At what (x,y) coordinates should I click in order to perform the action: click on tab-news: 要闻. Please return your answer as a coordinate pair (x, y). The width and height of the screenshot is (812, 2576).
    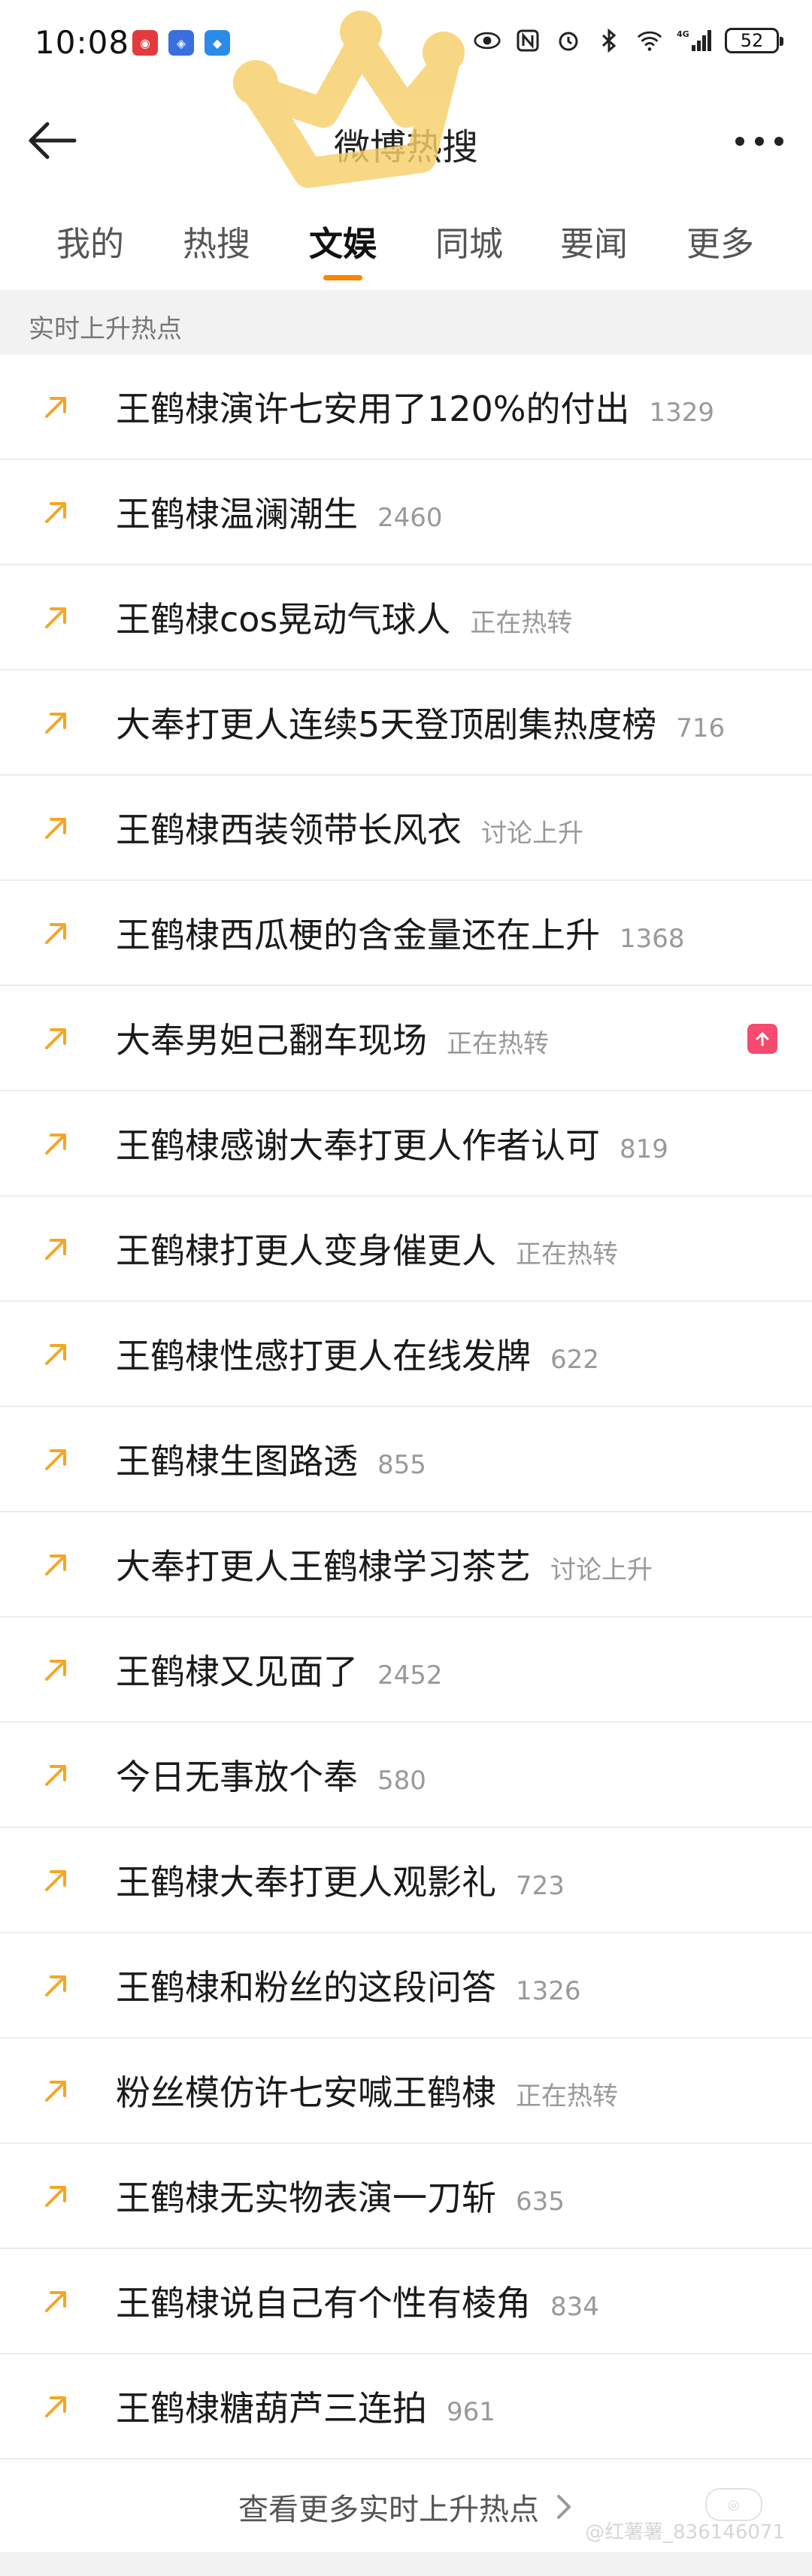
    Looking at the image, I should click on (594, 240).